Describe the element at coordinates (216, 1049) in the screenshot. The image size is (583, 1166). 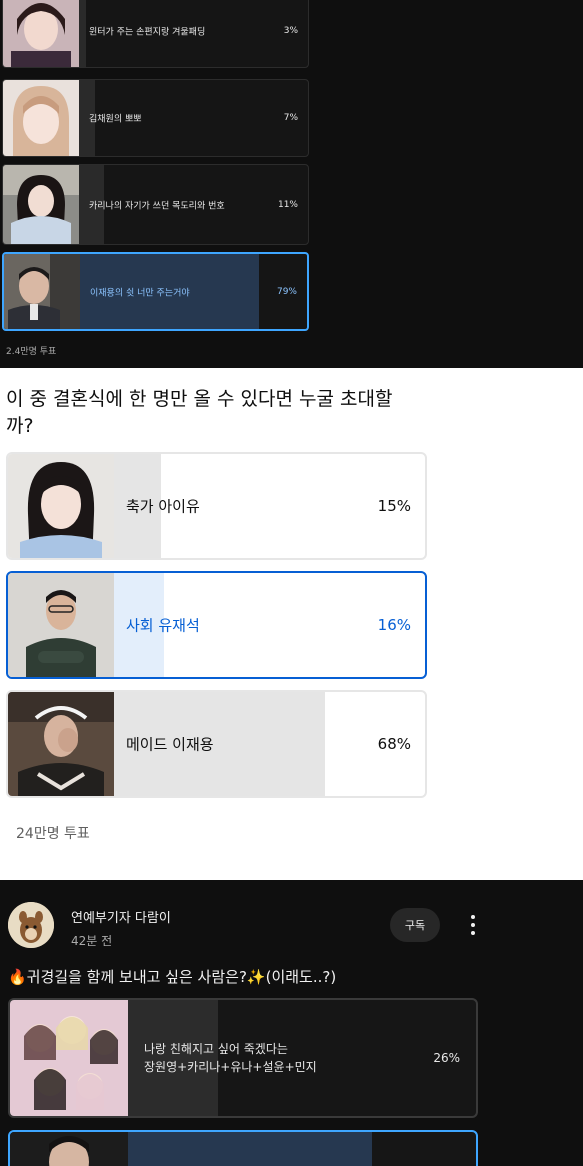
I see `option-label-line-1: 나랑 친해지고 싶어 죽겠다는` at that location.